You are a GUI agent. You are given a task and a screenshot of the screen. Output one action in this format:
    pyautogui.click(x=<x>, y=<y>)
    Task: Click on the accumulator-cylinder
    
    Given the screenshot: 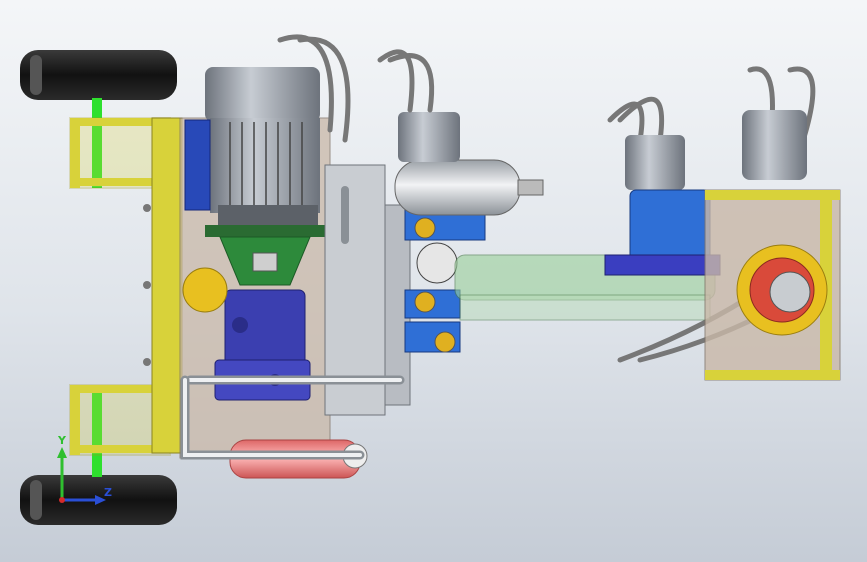 What is the action you would take?
    pyautogui.click(x=457, y=187)
    